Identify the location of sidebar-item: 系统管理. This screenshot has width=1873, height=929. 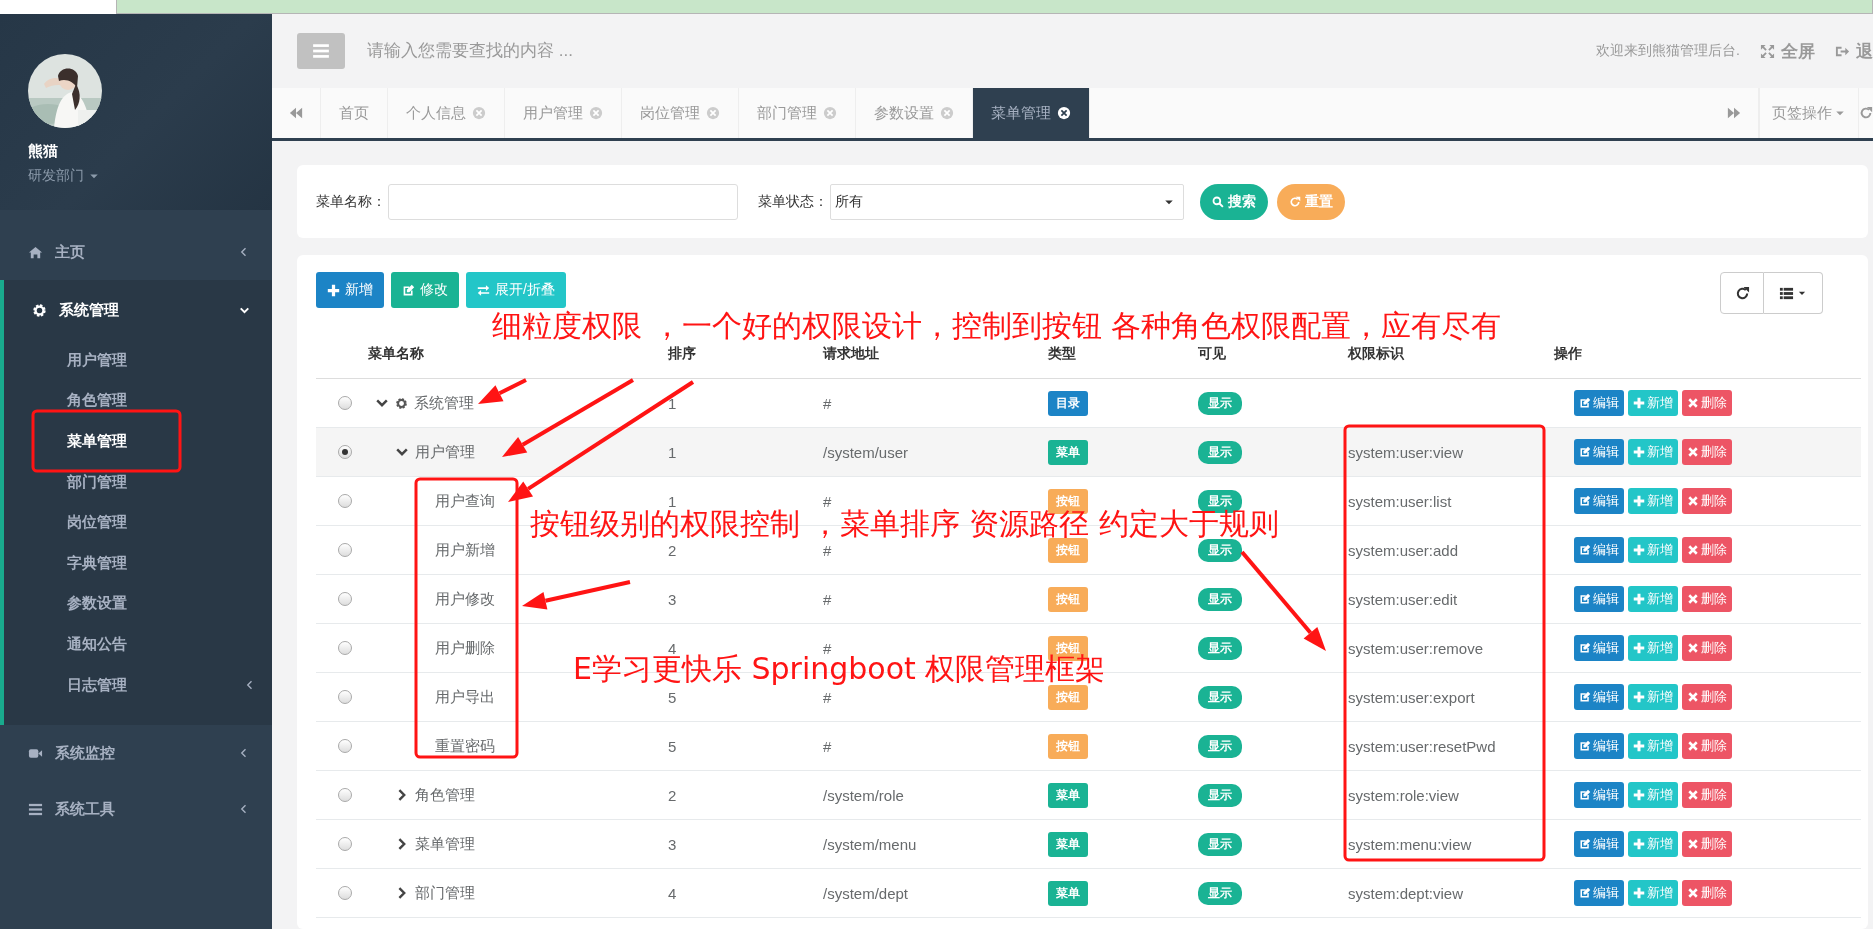
(138, 310).